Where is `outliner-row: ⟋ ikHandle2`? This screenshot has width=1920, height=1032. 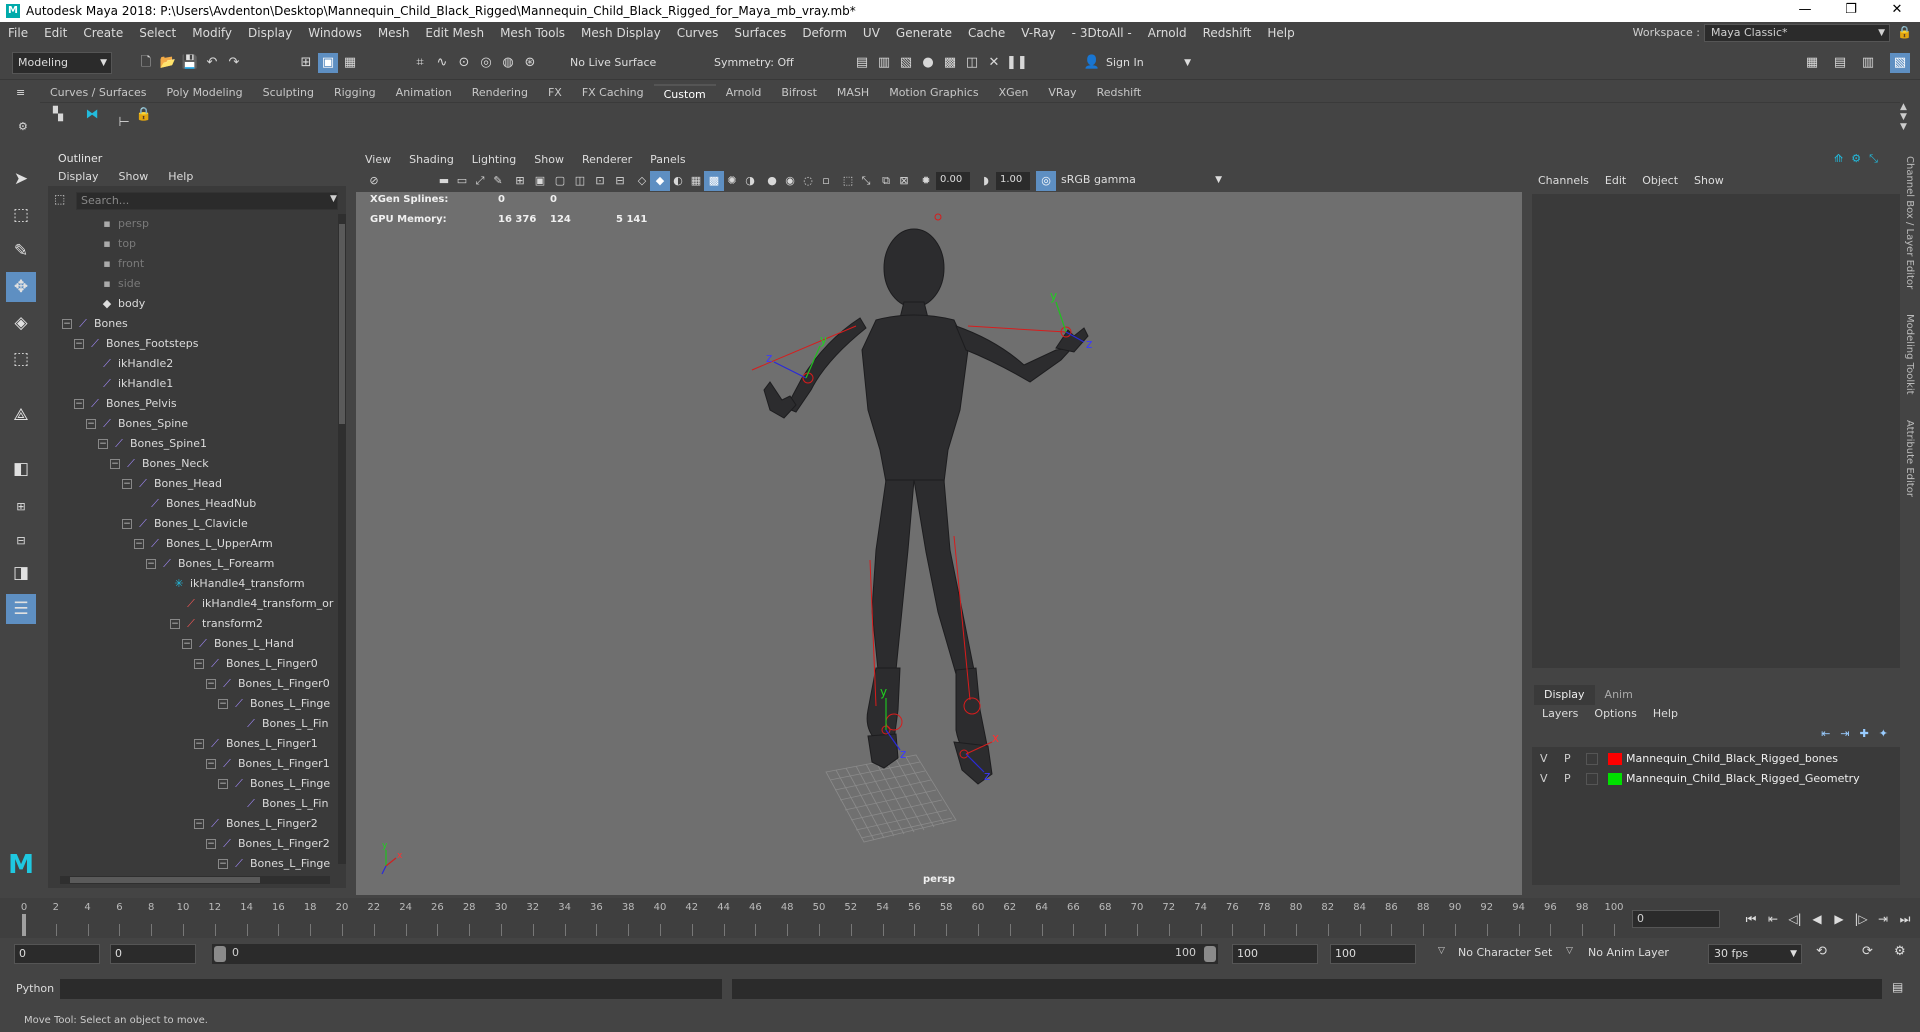
outliner-row: ⟋ ikHandle2 is located at coordinates (129, 364).